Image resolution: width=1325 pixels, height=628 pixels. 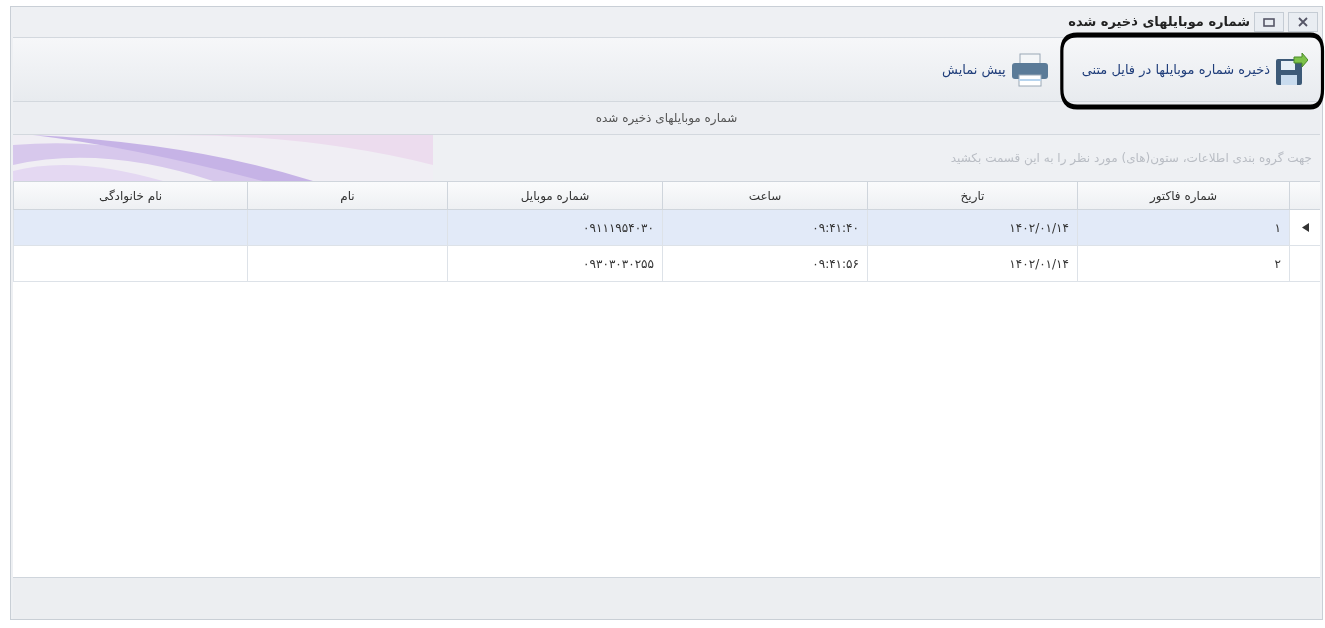 I want to click on maximize-button, so click(x=1269, y=22).